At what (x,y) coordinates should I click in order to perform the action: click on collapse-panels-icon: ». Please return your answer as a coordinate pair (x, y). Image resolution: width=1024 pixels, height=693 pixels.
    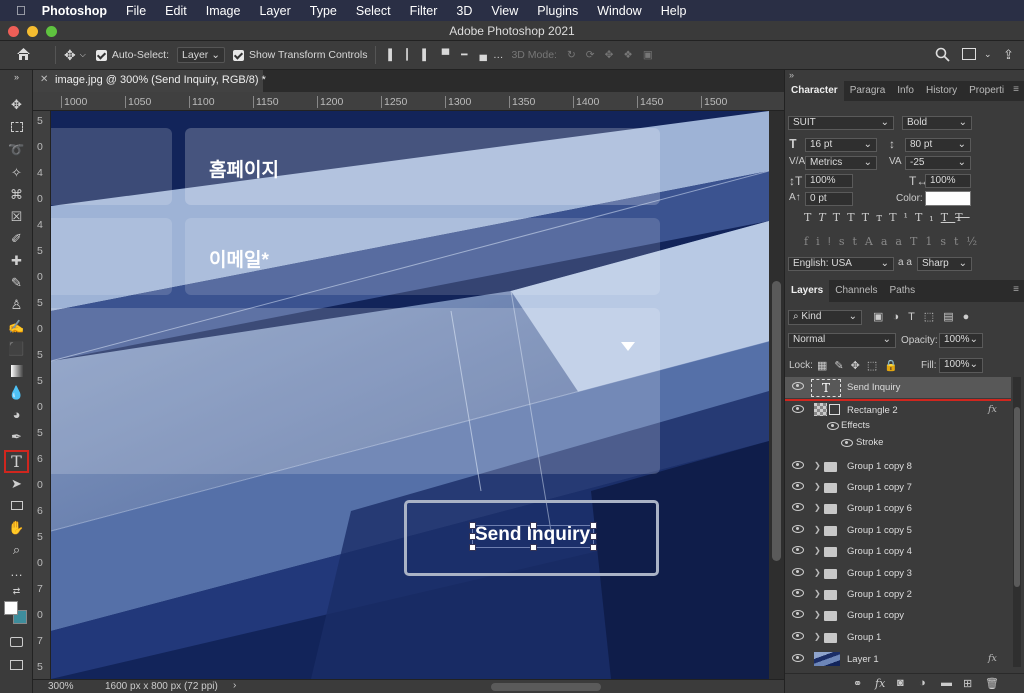
    Looking at the image, I should click on (791, 75).